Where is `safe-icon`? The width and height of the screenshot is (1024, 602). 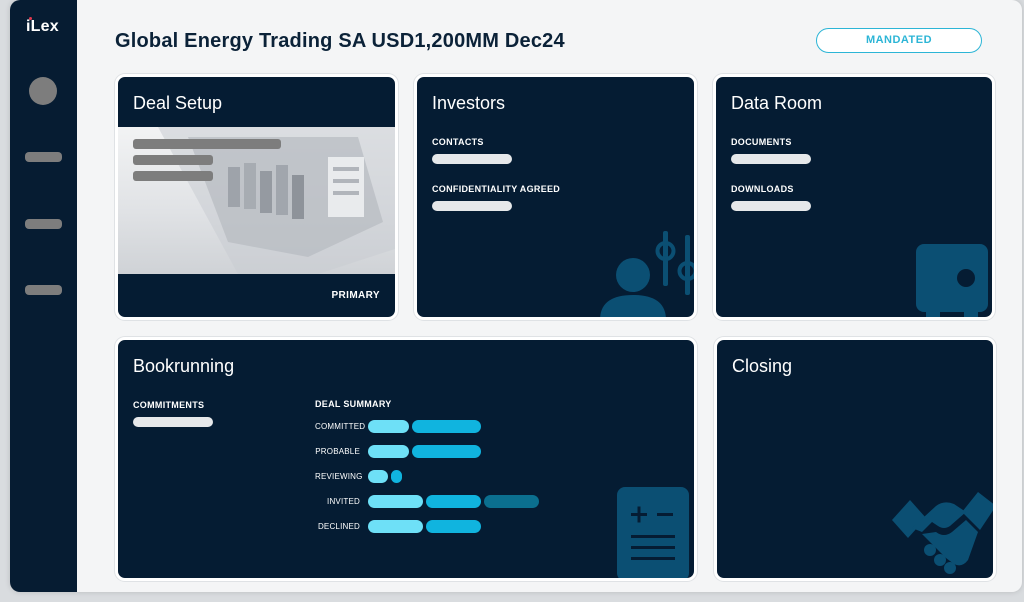
safe-icon is located at coordinates (952, 280).